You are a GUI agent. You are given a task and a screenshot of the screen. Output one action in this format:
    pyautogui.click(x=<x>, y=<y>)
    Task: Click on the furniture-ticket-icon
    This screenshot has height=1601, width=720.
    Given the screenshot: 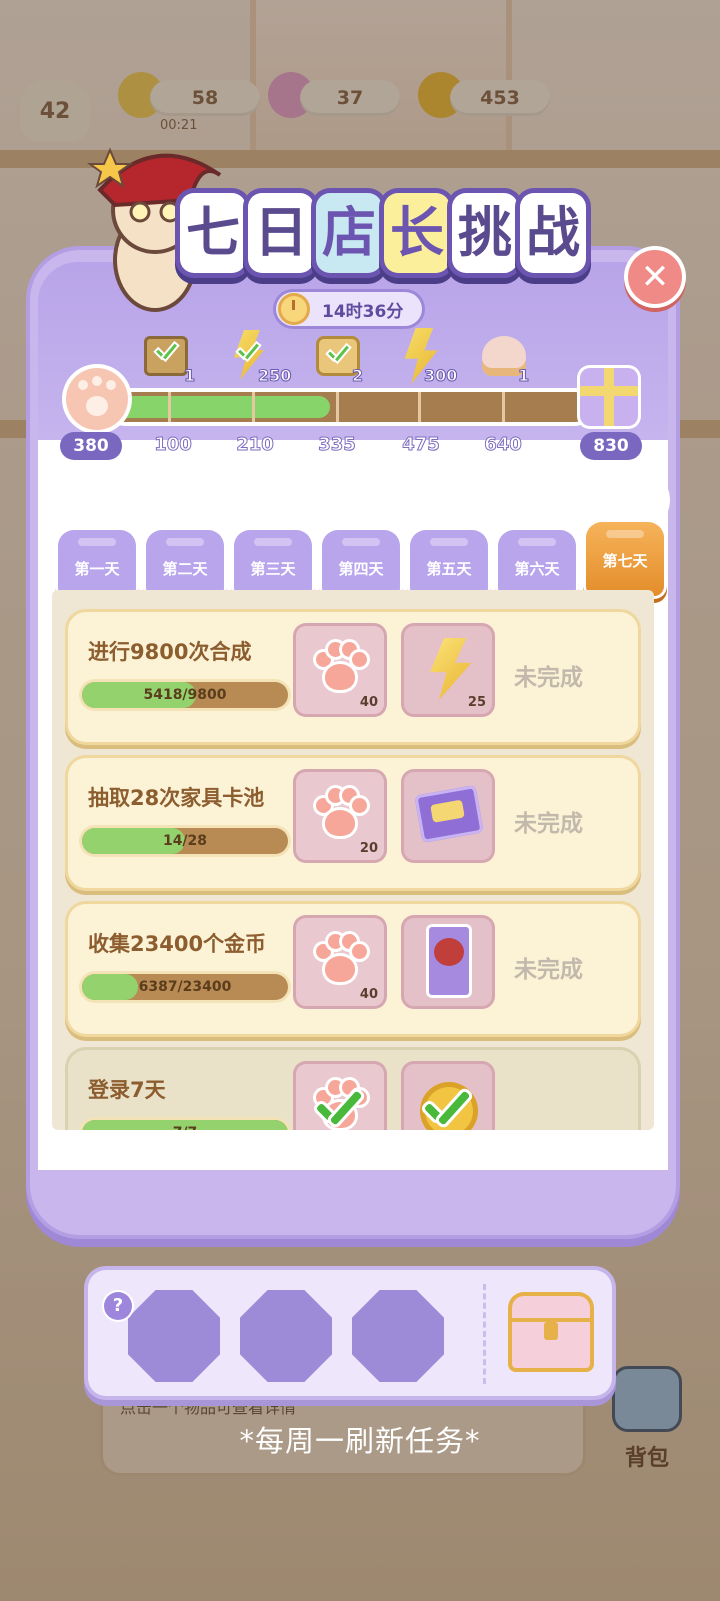 What is the action you would take?
    pyautogui.click(x=449, y=814)
    